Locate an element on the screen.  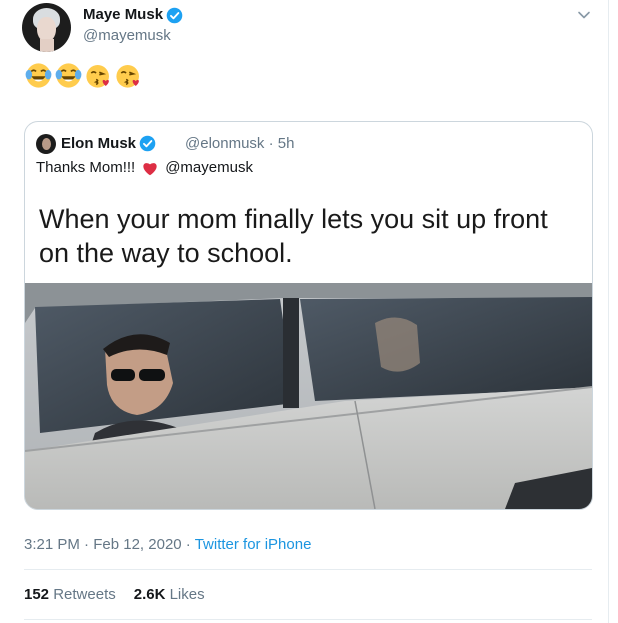
tweet-stats: 152 Retweets 2.6K Likes is located at coordinates (114, 594).